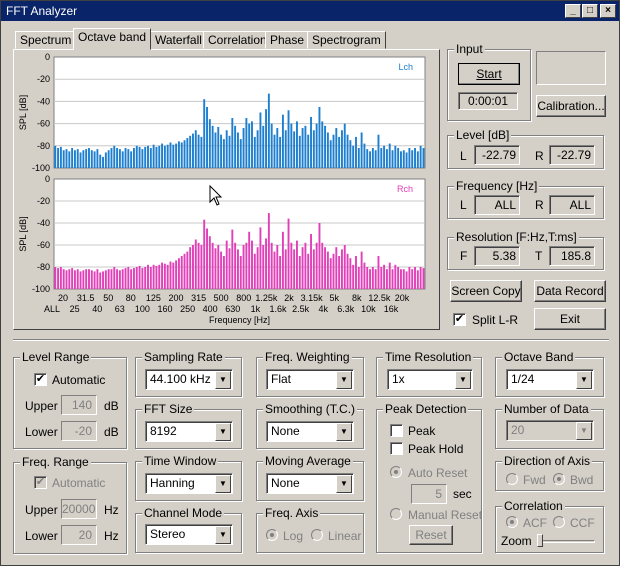 Image resolution: width=620 pixels, height=566 pixels. What do you see at coordinates (489, 74) in the screenshot?
I see `start-button: Start` at bounding box center [489, 74].